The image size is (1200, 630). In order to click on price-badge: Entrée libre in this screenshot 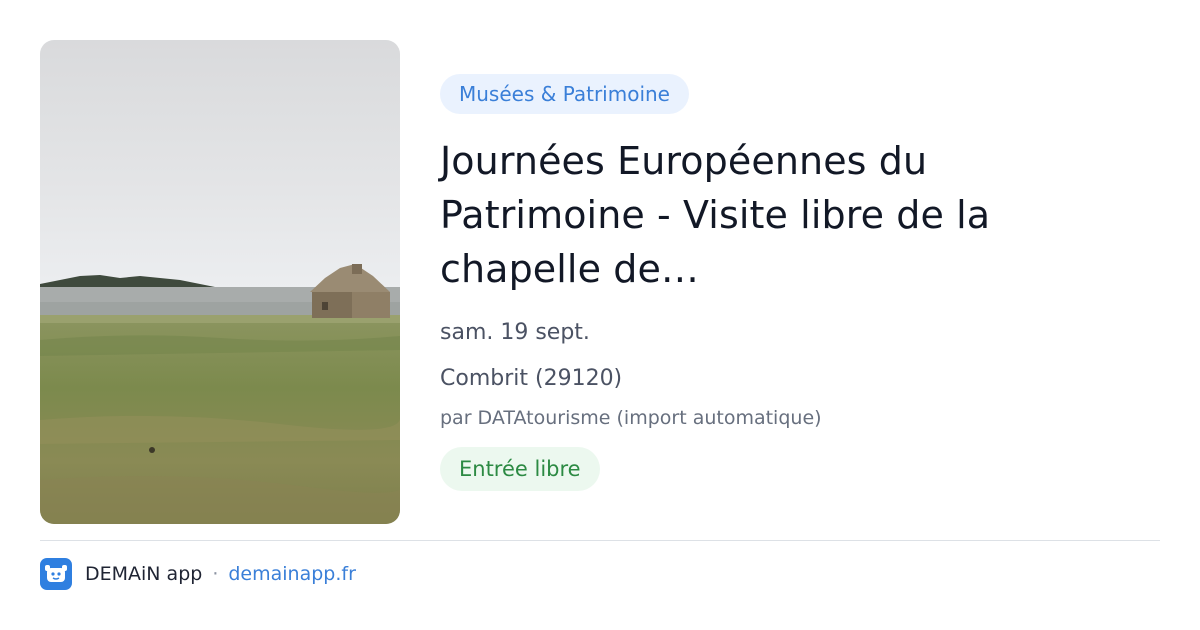, I will do `click(520, 469)`.